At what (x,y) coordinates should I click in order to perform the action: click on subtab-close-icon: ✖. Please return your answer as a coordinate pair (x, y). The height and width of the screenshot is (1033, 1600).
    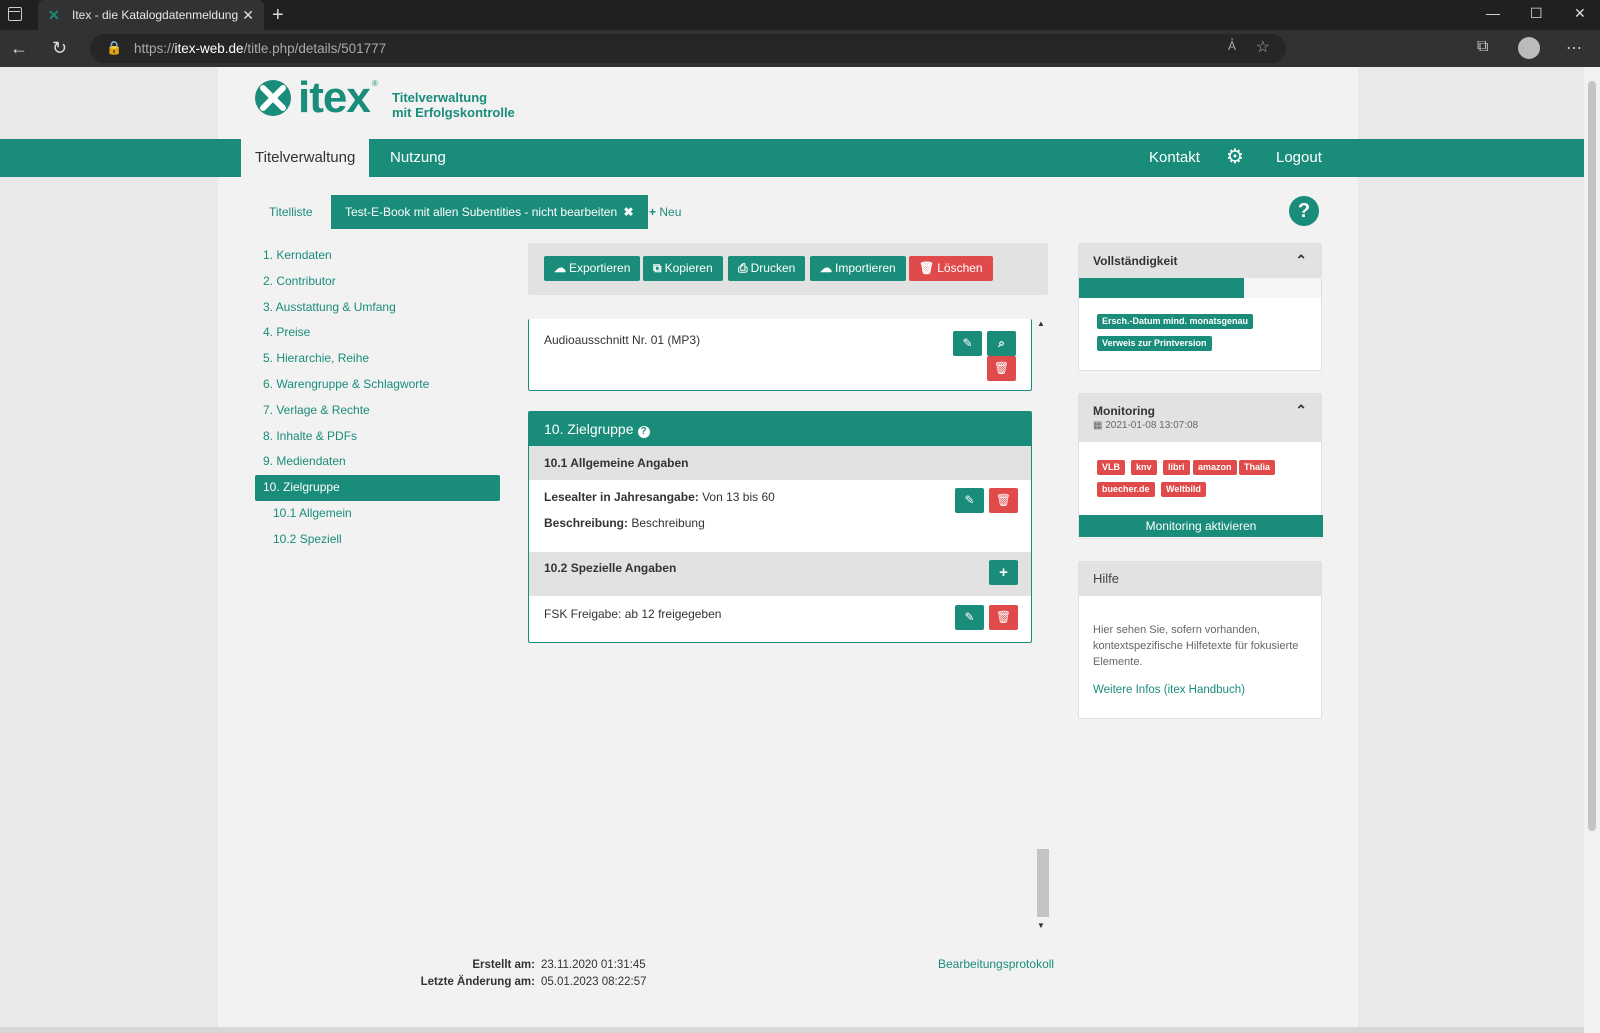
    Looking at the image, I should click on (628, 212).